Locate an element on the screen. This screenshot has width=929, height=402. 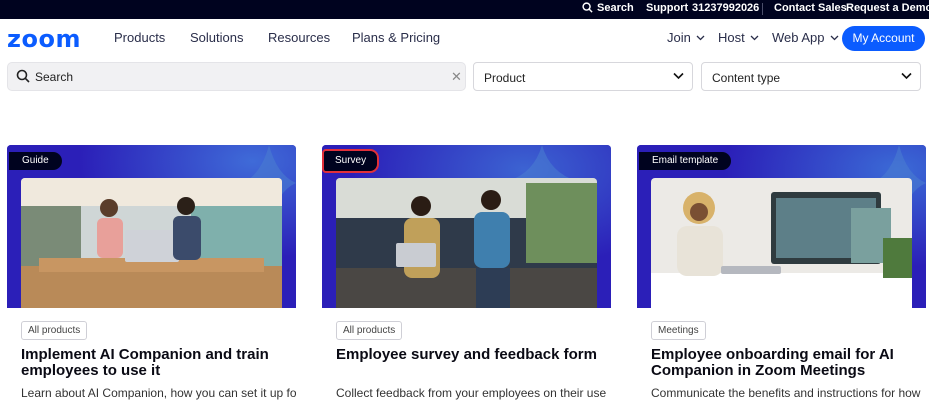
nav-web-app: Web App is located at coordinates (805, 37).